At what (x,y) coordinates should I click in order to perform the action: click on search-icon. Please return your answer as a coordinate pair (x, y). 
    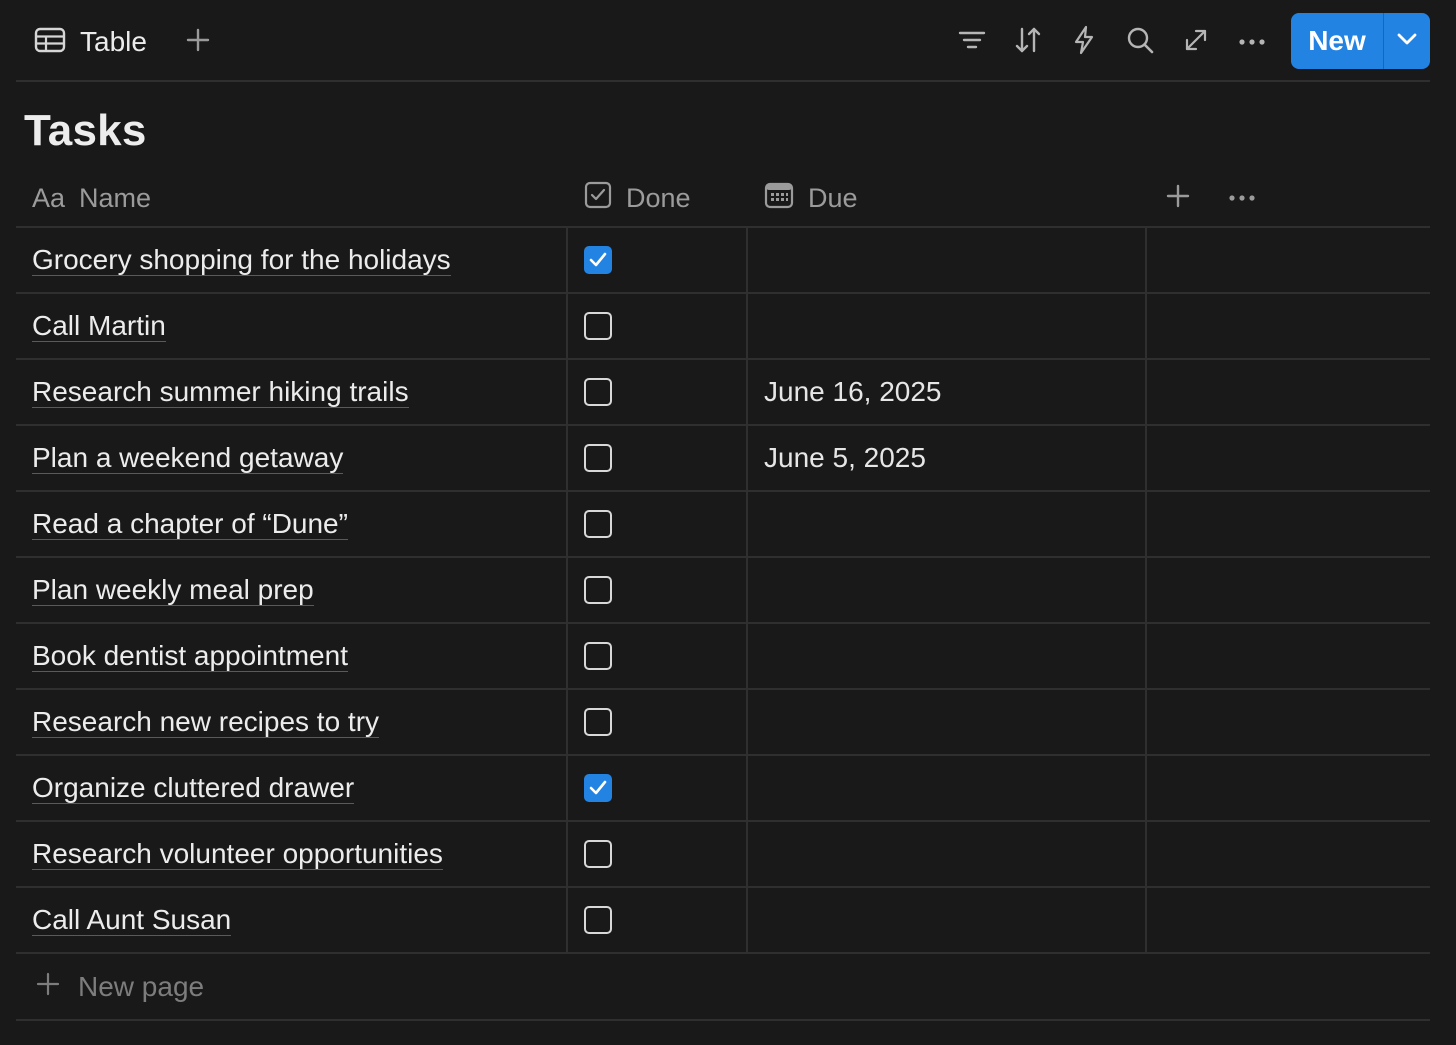
    Looking at the image, I should click on (1140, 42).